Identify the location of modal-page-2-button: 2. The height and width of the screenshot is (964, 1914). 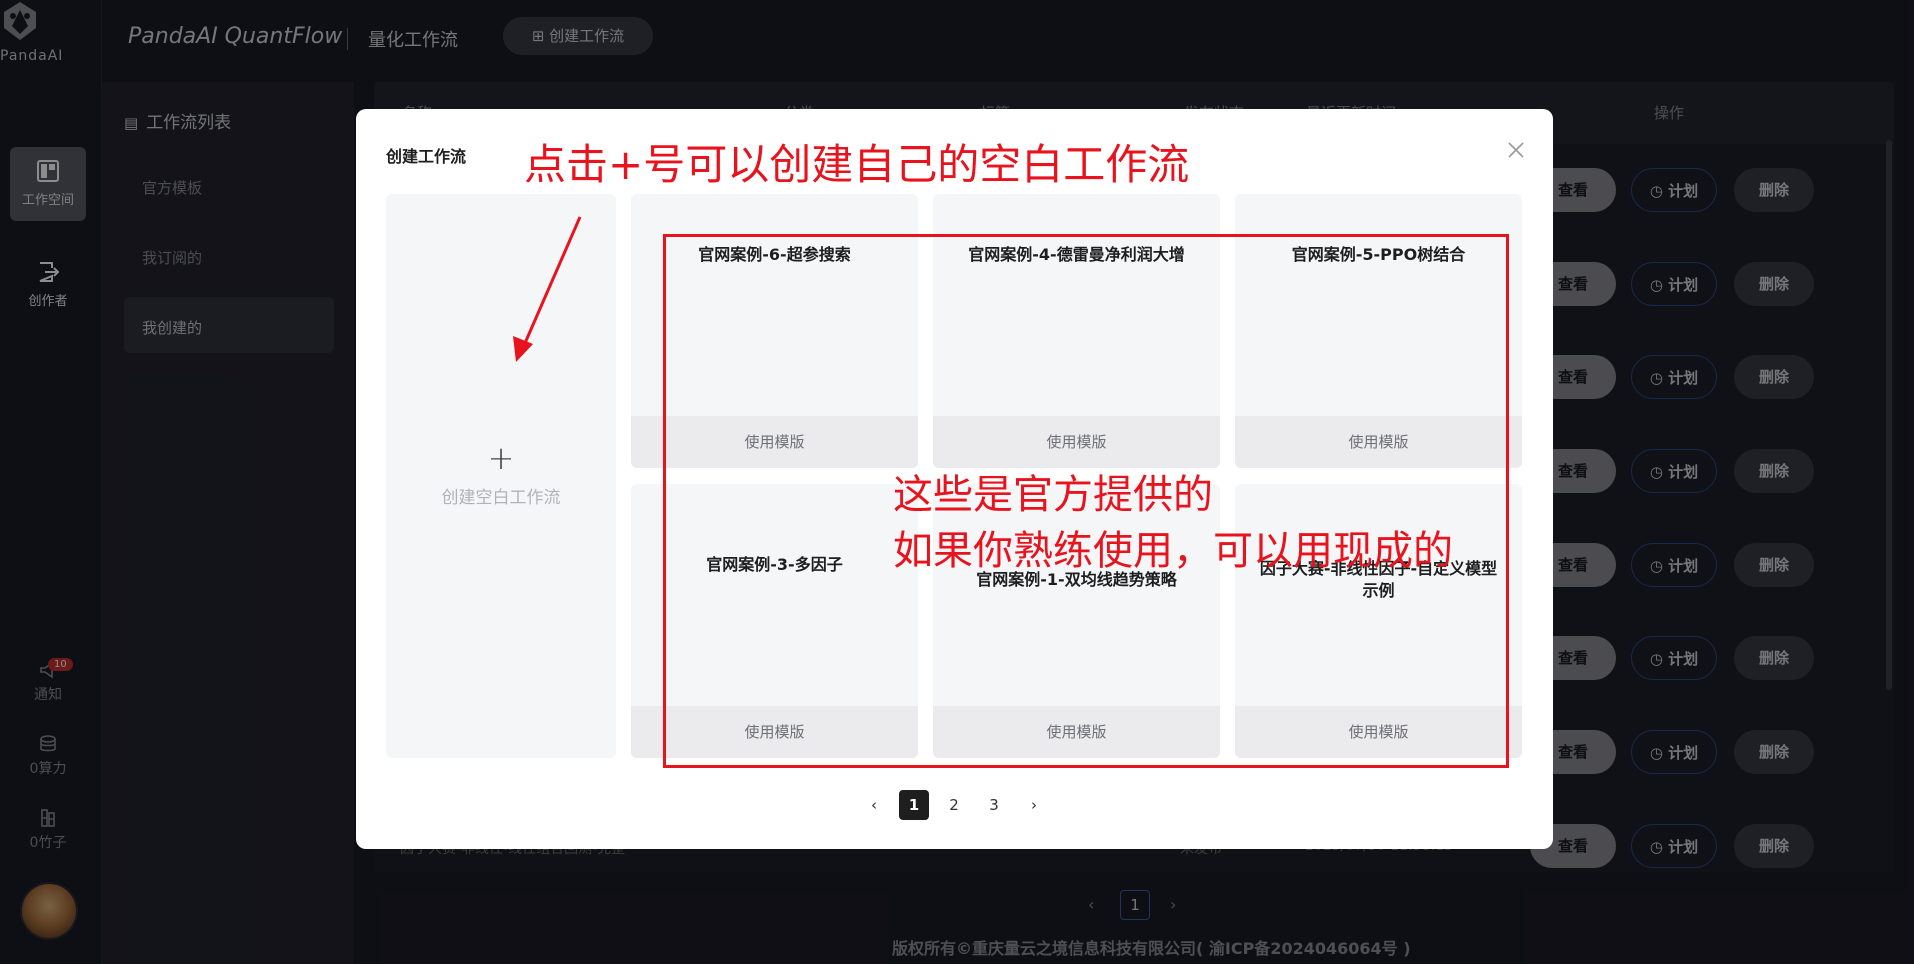
(954, 805).